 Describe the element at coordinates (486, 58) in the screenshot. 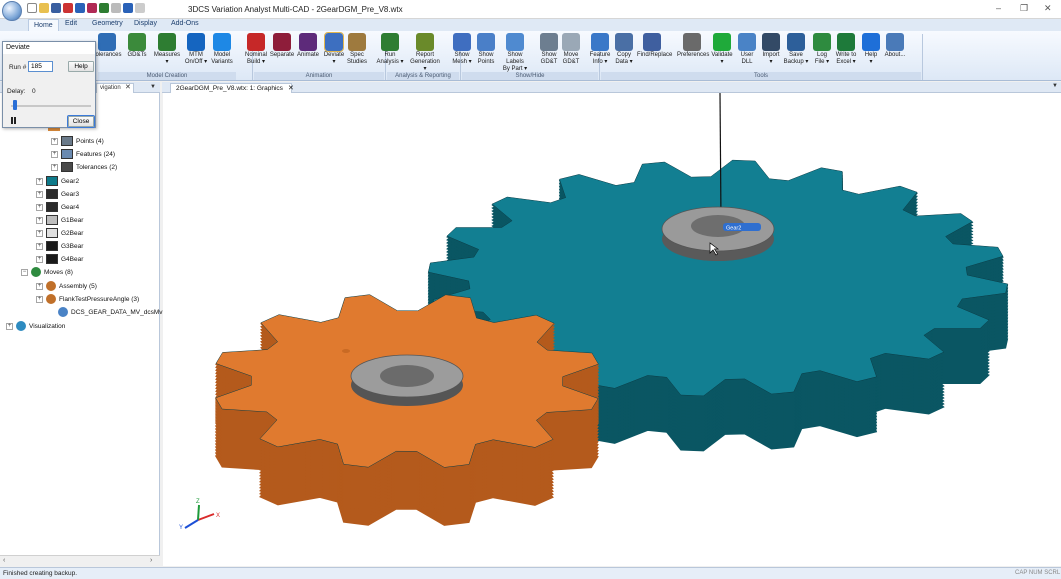

I see `show-points-label: Show Points` at that location.